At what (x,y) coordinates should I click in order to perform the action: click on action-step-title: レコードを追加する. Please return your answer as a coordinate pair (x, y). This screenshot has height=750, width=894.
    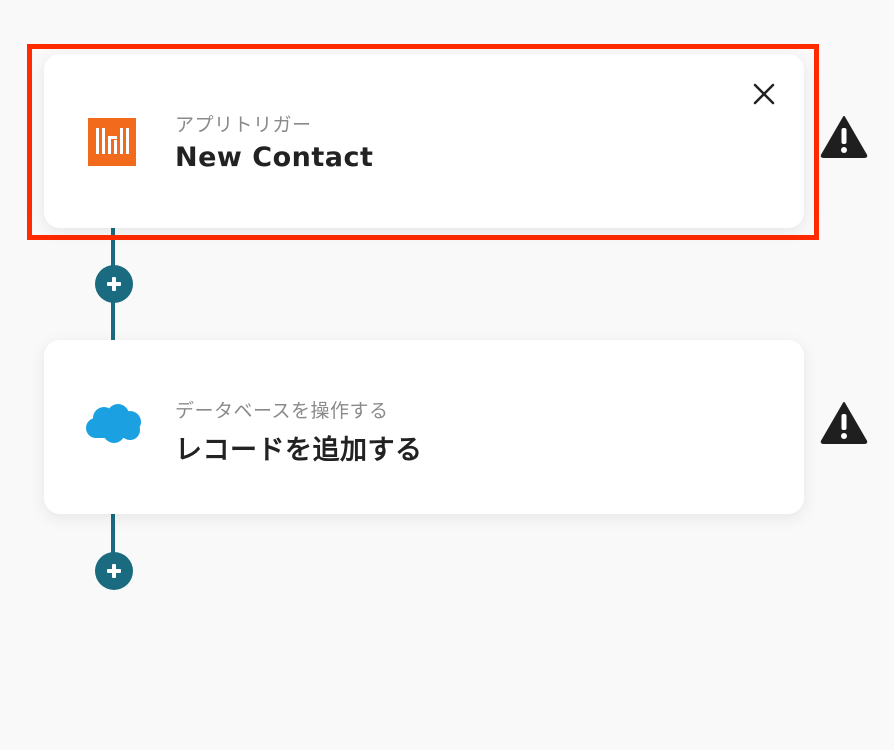
    Looking at the image, I should click on (299, 450).